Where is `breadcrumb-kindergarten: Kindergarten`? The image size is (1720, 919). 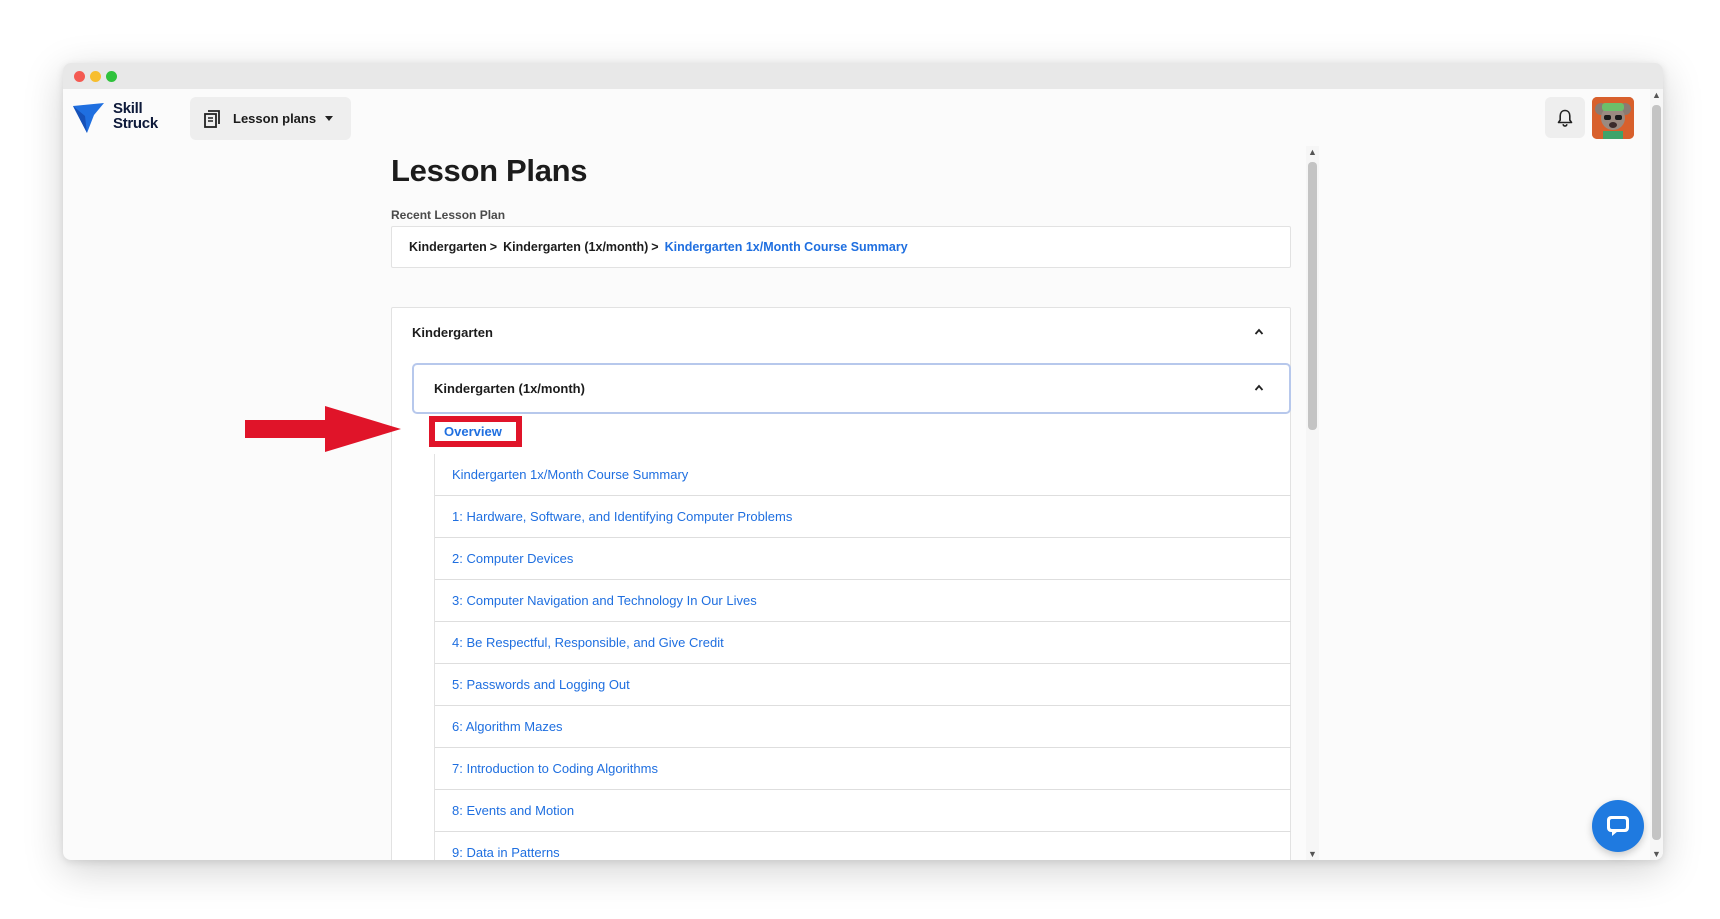 breadcrumb-kindergarten: Kindergarten is located at coordinates (448, 247).